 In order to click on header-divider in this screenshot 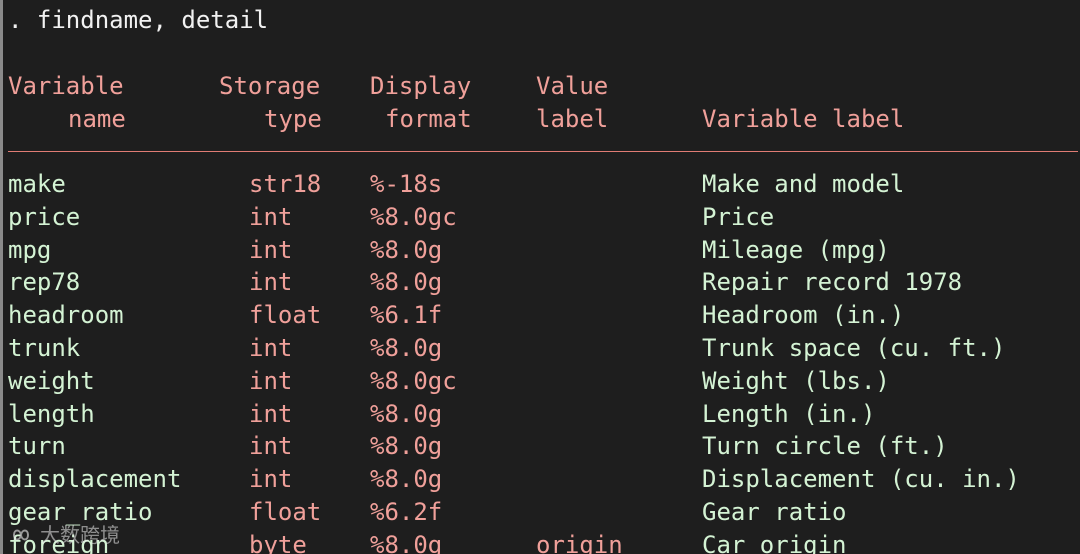, I will do `click(543, 151)`.